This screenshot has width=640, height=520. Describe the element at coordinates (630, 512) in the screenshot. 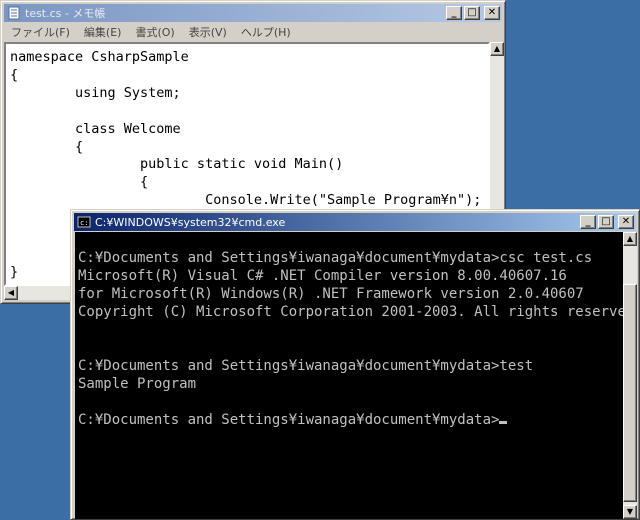

I see `scroll-down-icon: ▼` at that location.